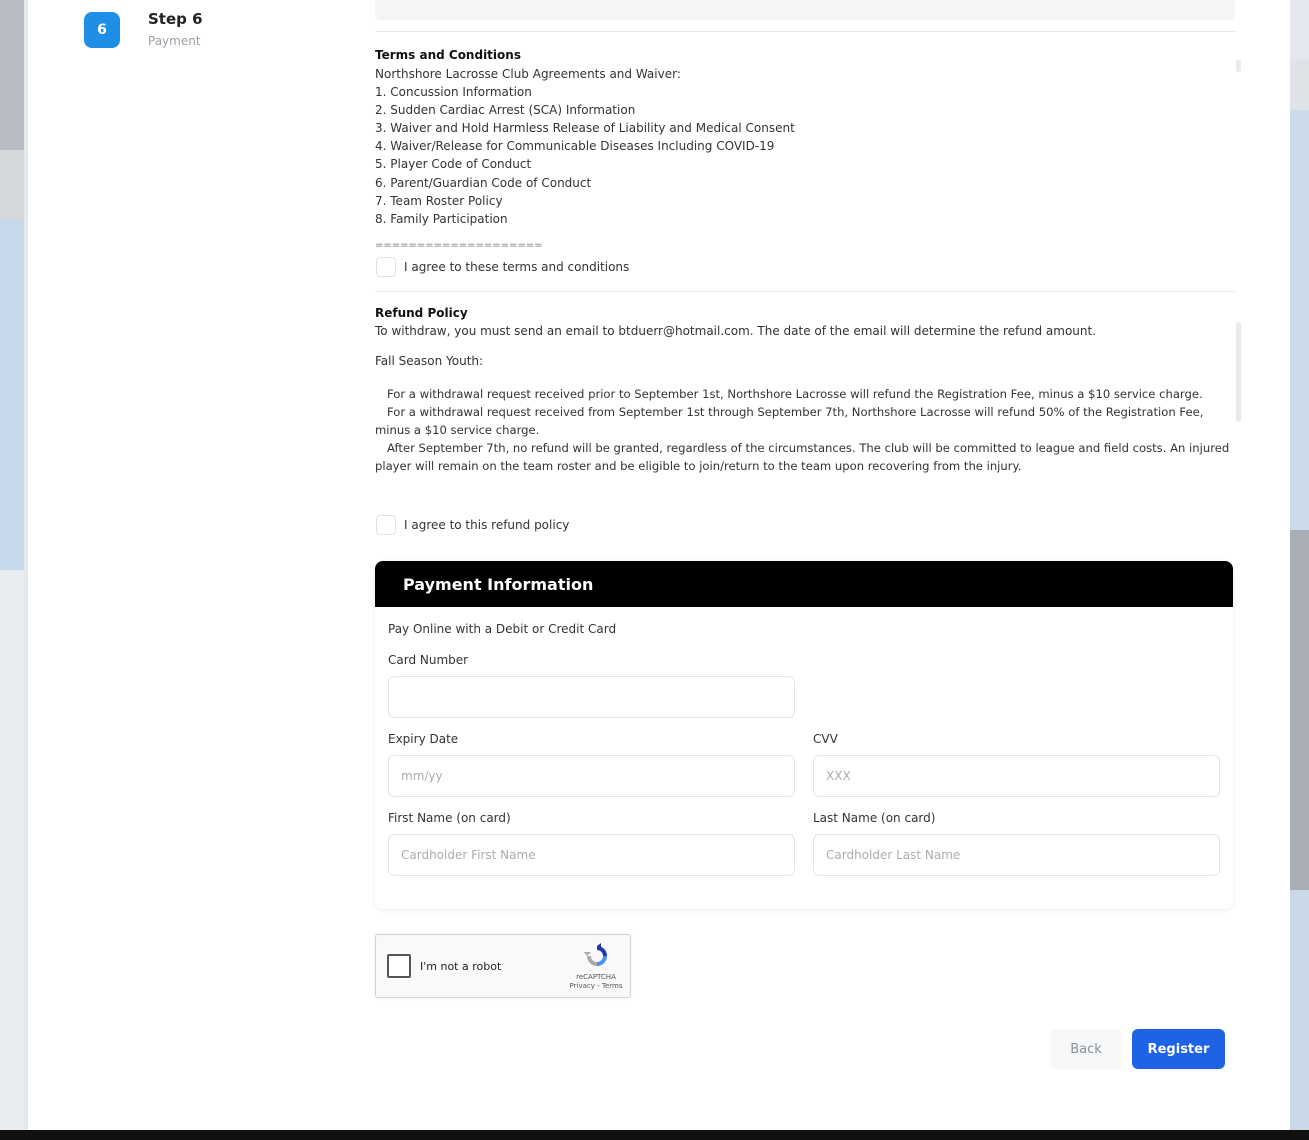 The image size is (1309, 1140). I want to click on recaptcha-brand-text: reCAPTCHA Privacy - Terms, so click(596, 982).